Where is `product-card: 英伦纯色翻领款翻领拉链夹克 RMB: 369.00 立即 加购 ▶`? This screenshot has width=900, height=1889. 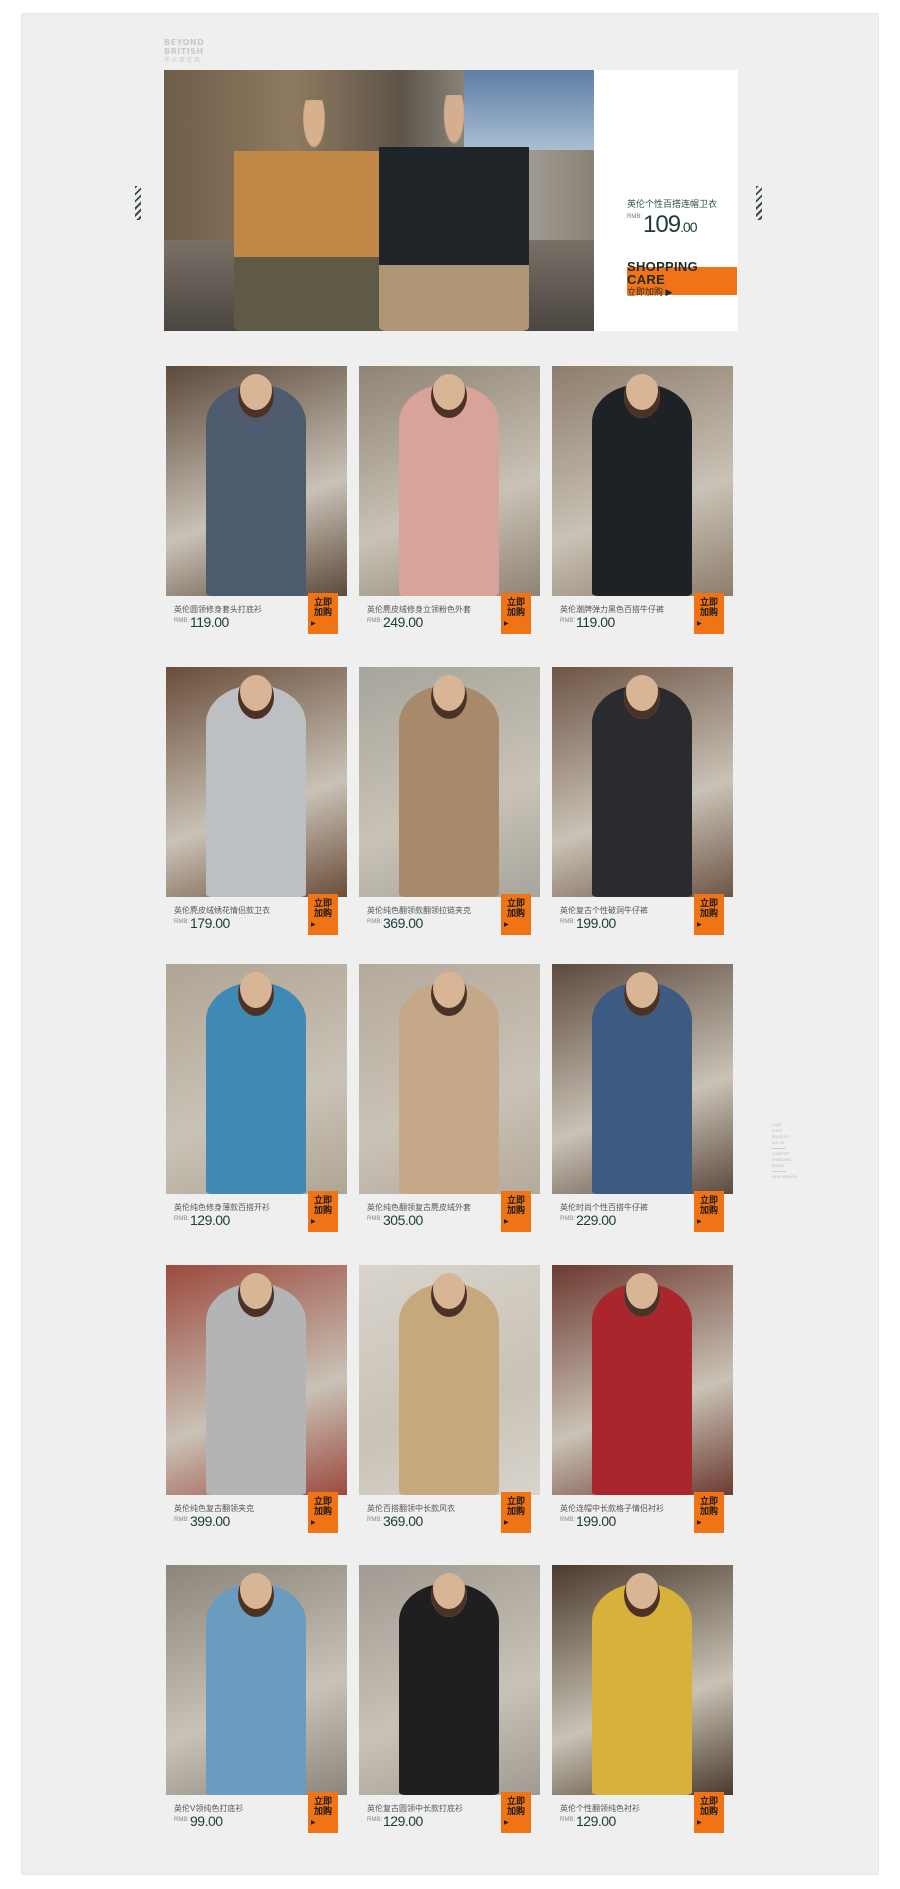 product-card: 英伦纯色翻领款翻领拉链夹克 RMB: 369.00 立即 加购 ▶ is located at coordinates (449, 801).